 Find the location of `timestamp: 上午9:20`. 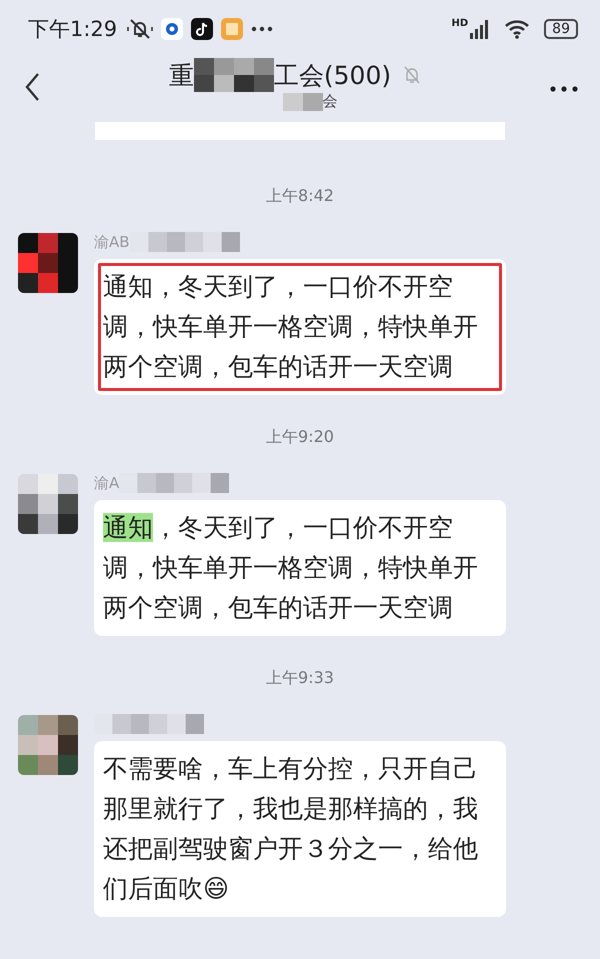

timestamp: 上午9:20 is located at coordinates (300, 437).